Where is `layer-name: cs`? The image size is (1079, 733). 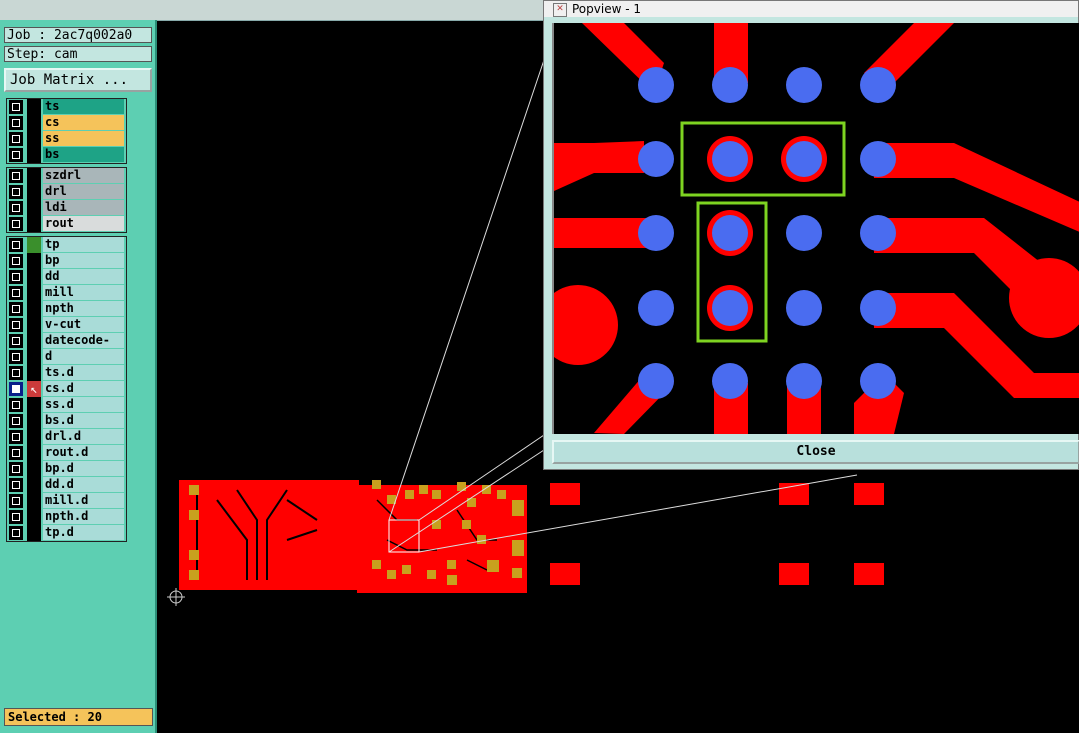
layer-name: cs is located at coordinates (83, 122).